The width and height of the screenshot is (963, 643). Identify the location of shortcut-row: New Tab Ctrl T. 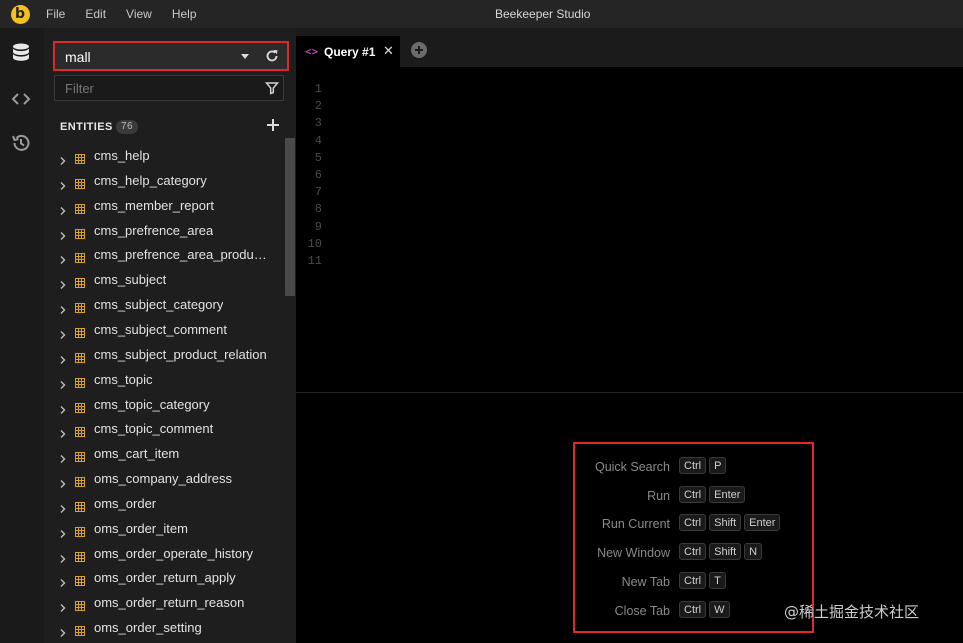
(695, 581).